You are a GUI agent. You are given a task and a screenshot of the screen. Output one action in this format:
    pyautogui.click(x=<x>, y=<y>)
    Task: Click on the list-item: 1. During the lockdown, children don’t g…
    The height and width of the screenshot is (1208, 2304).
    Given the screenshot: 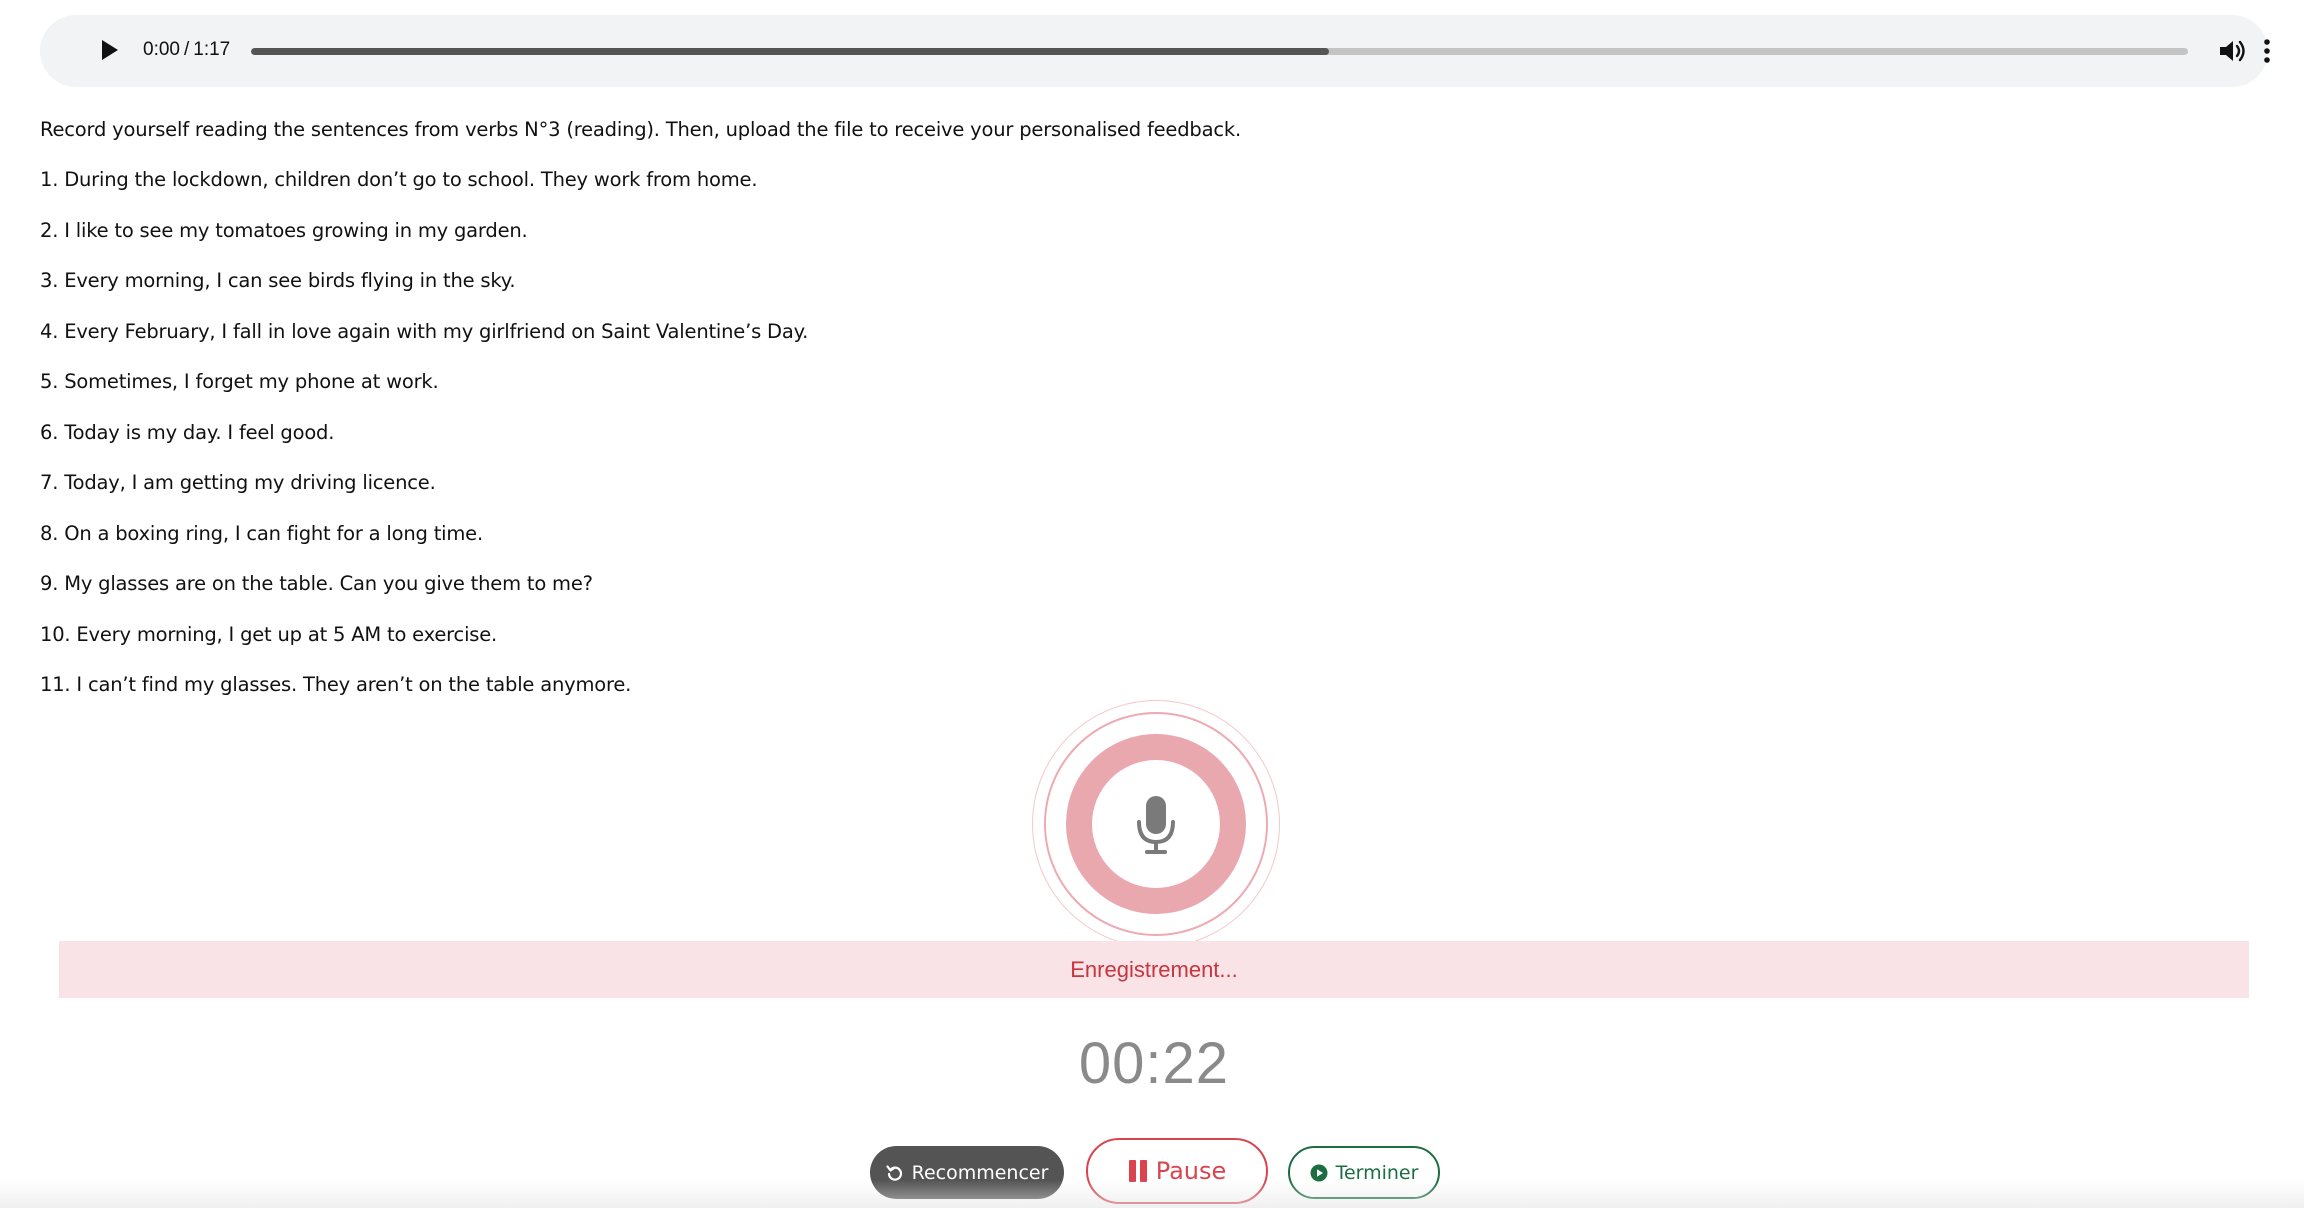 What is the action you would take?
    pyautogui.click(x=399, y=179)
    